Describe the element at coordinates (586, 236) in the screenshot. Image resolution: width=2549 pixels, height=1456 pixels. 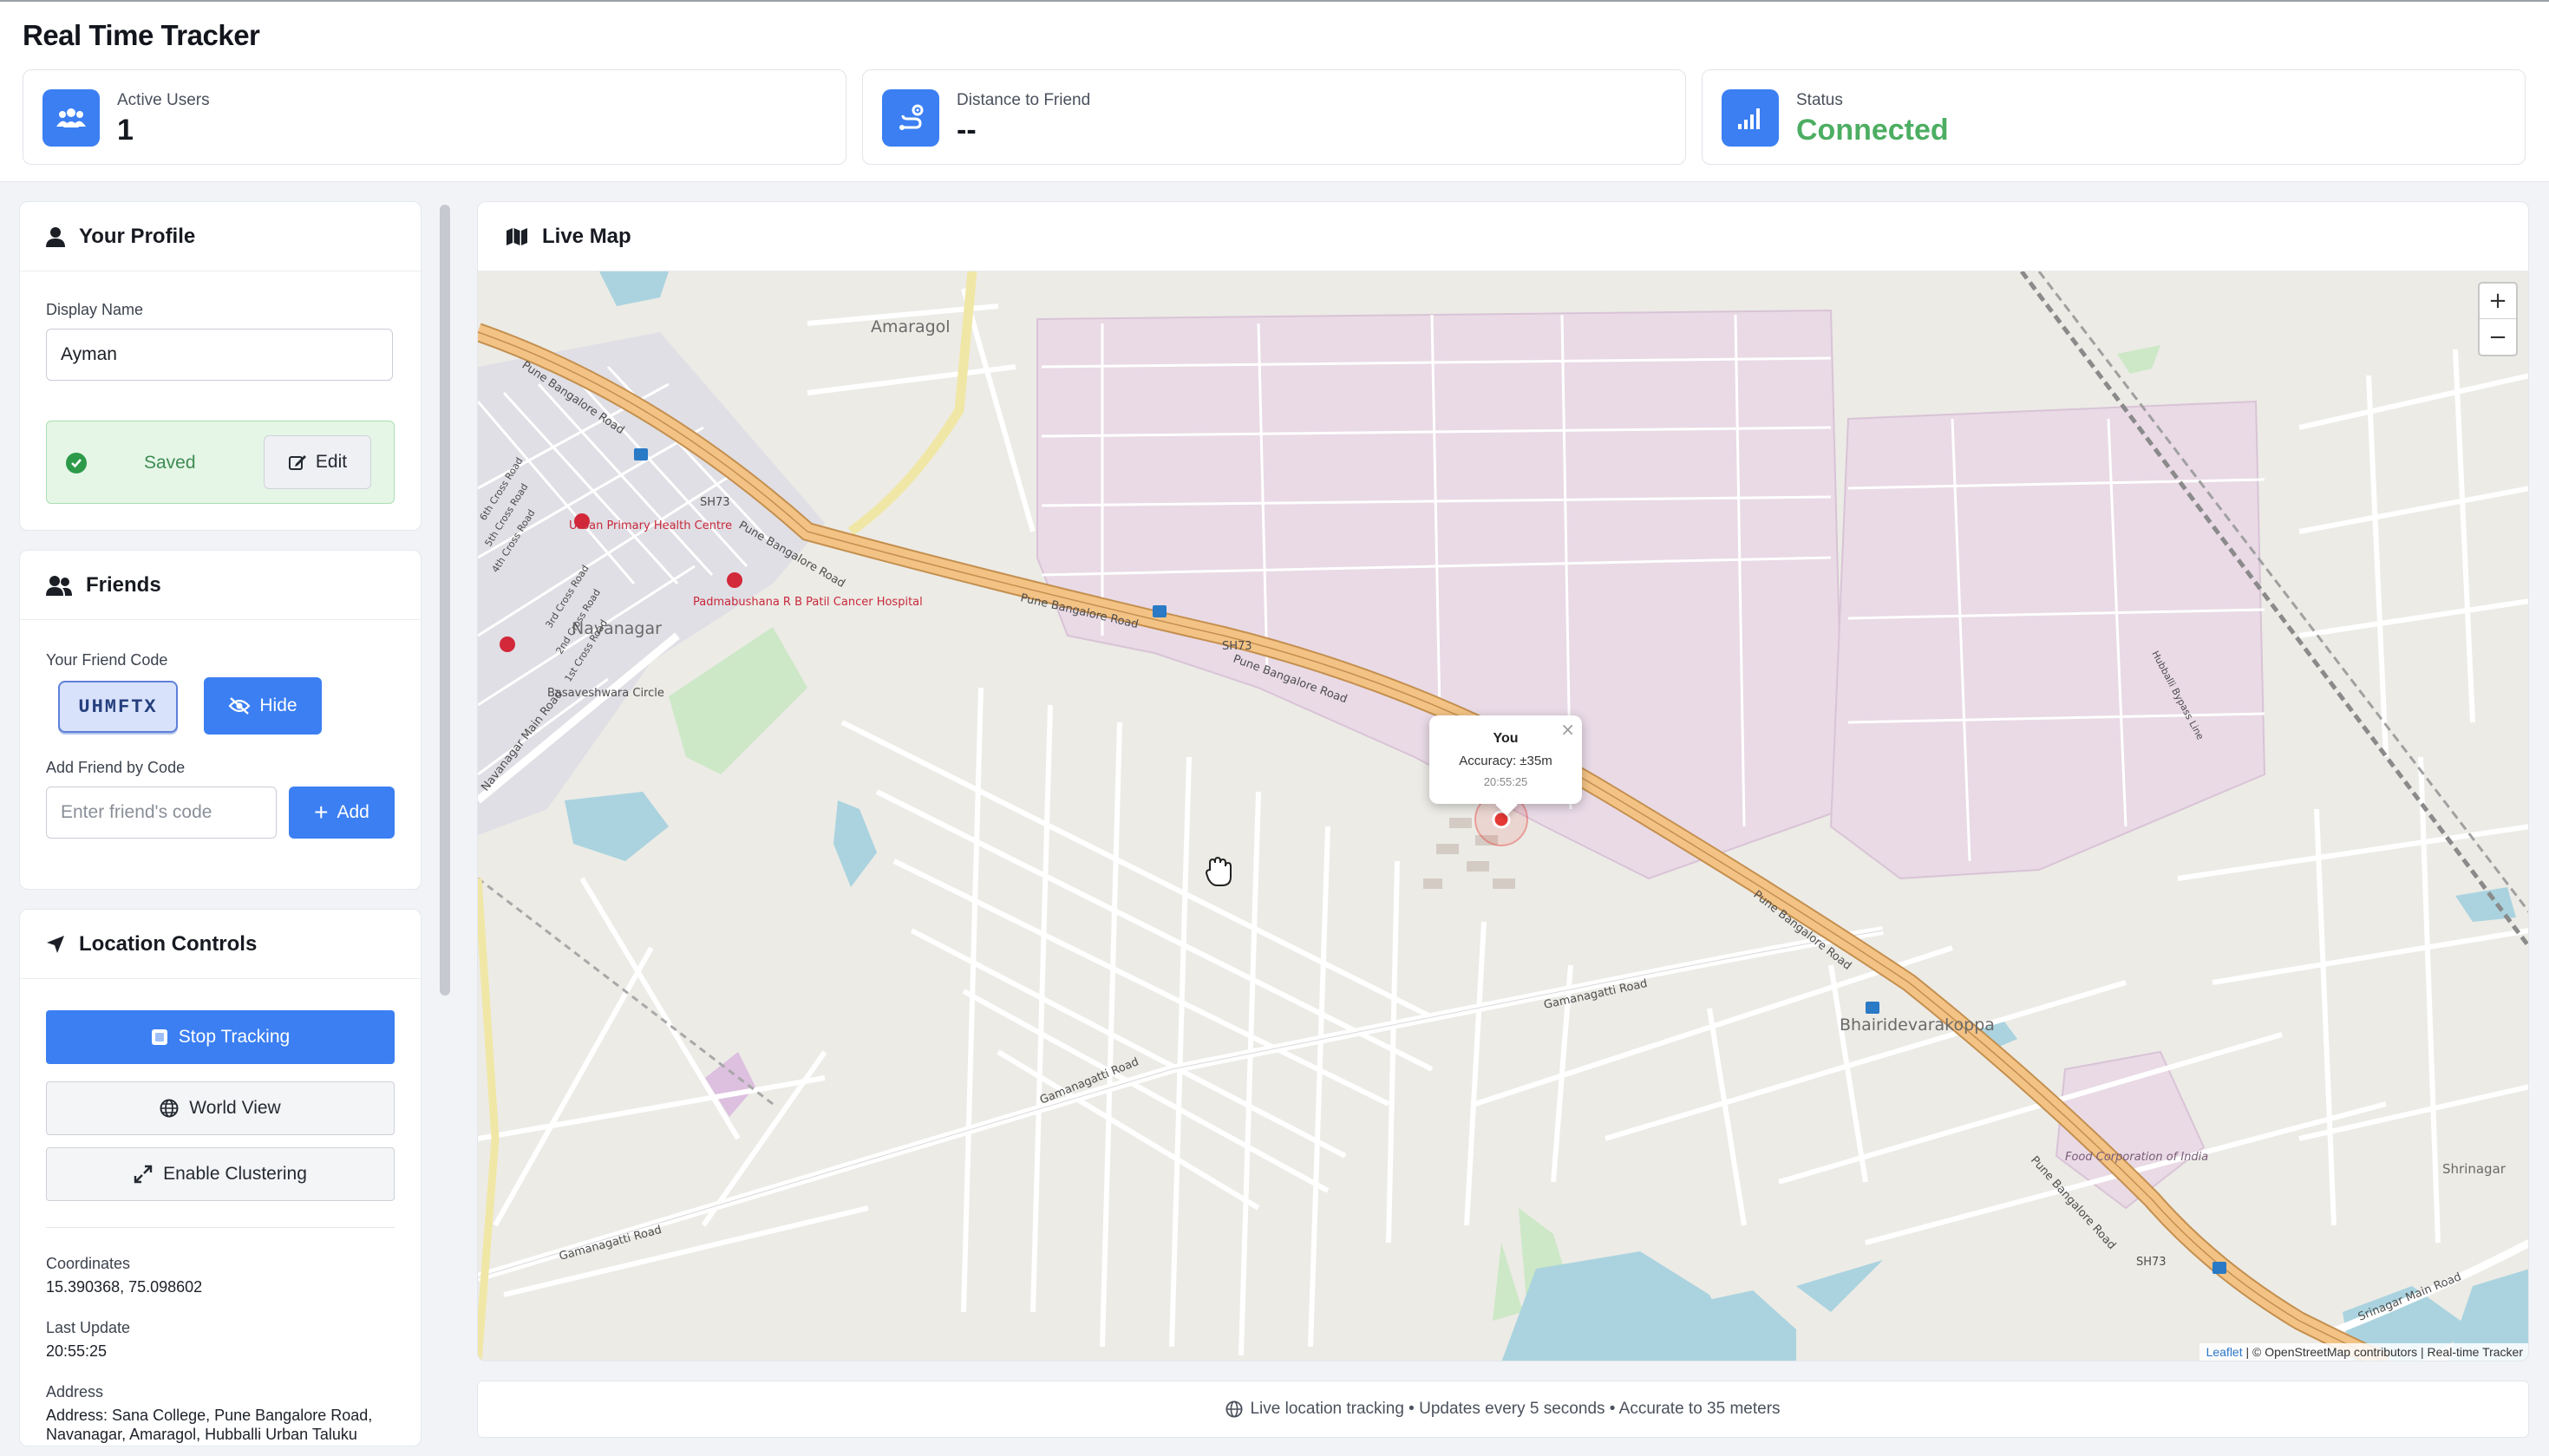
I see `map-heading-text: Live Map` at that location.